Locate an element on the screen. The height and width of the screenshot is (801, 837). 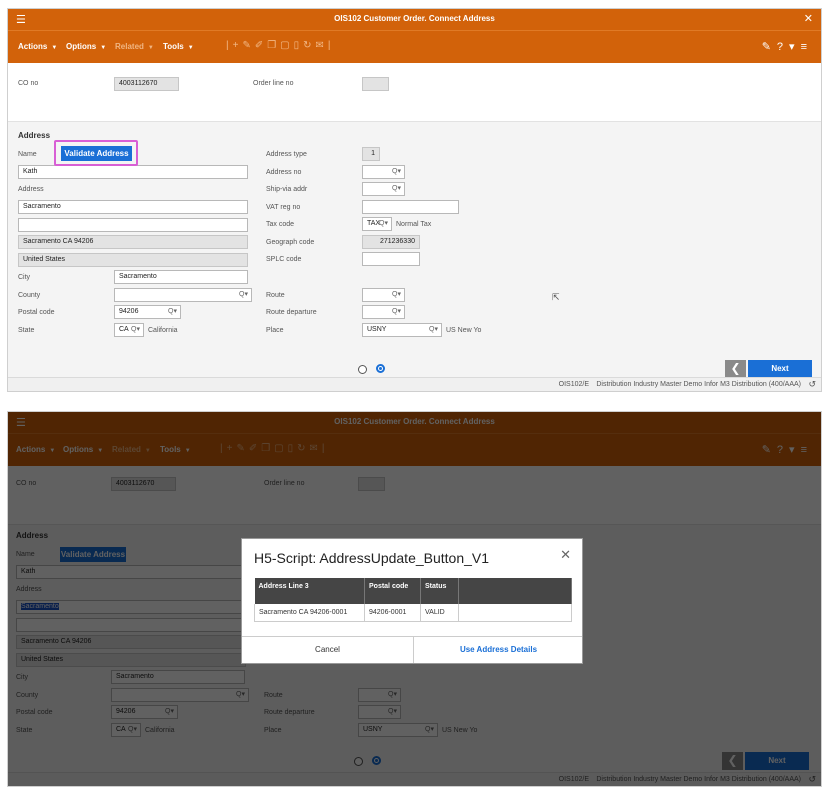
dialog-title: H5-Script: AddressUpdate_Button_V1 is located at coordinates (372, 558).